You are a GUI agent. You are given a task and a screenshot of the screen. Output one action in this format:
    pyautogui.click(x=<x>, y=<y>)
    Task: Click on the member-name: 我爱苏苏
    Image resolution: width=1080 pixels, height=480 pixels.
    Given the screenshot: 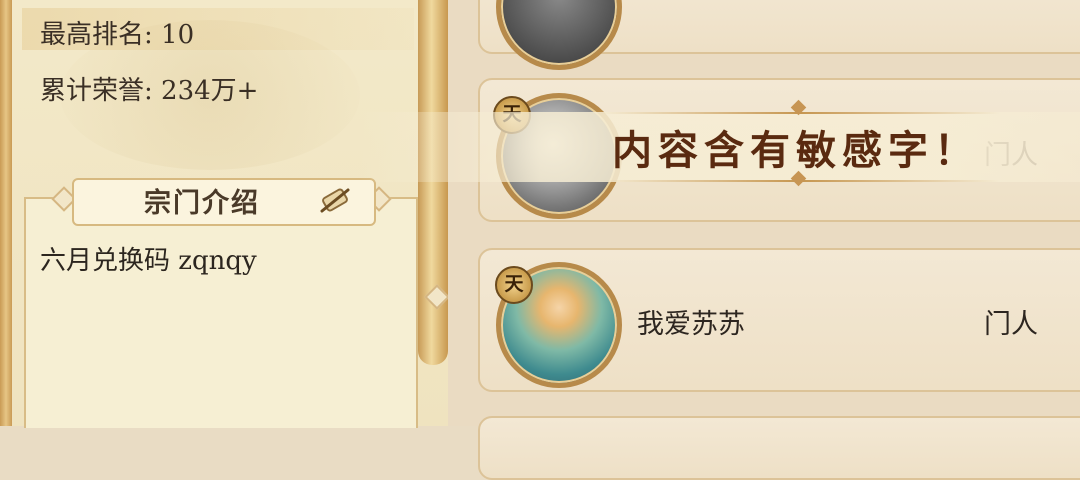 What is the action you would take?
    pyautogui.click(x=691, y=324)
    